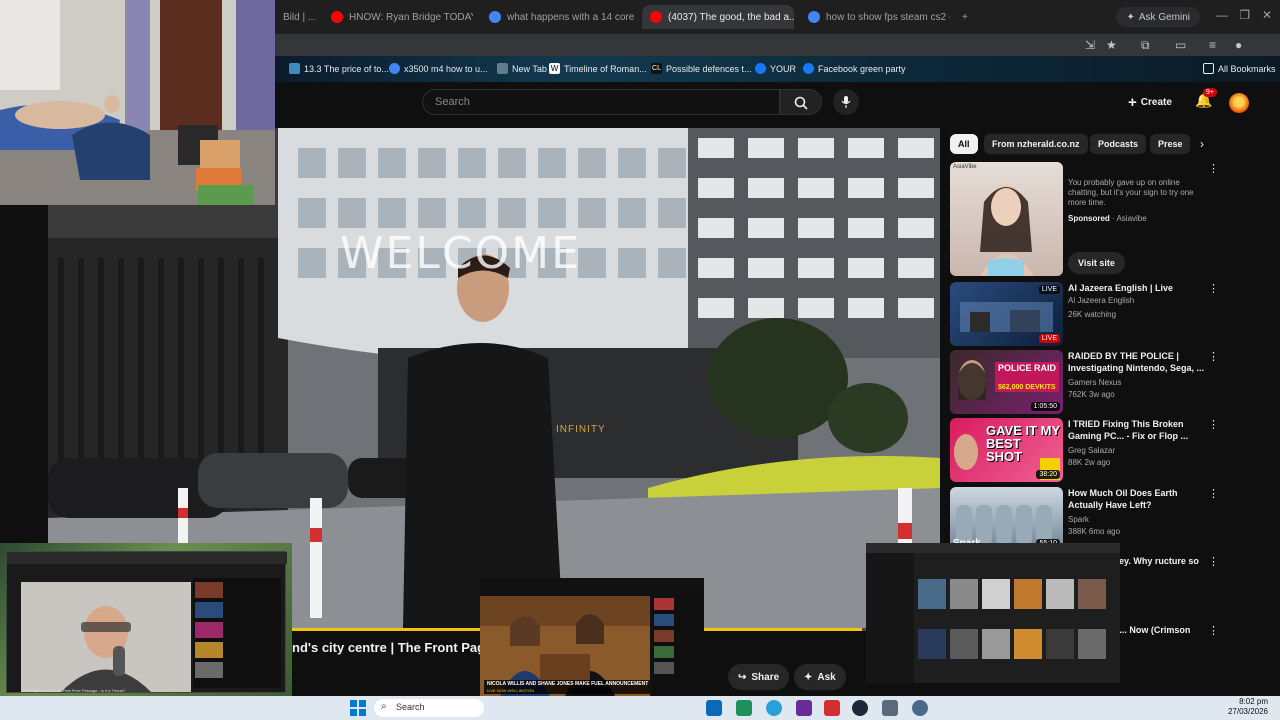  Describe the element at coordinates (1267, 15) in the screenshot. I see `close-window-icon: ✕` at that location.